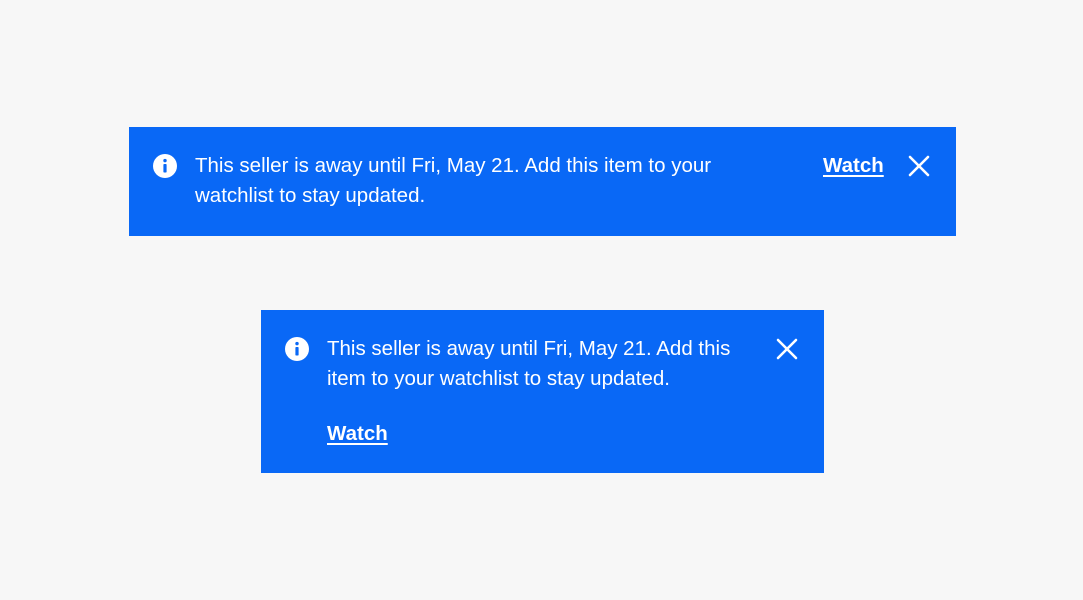  Describe the element at coordinates (310, 195) in the screenshot. I see `banner-message-line: watchlist to stay updated.` at that location.